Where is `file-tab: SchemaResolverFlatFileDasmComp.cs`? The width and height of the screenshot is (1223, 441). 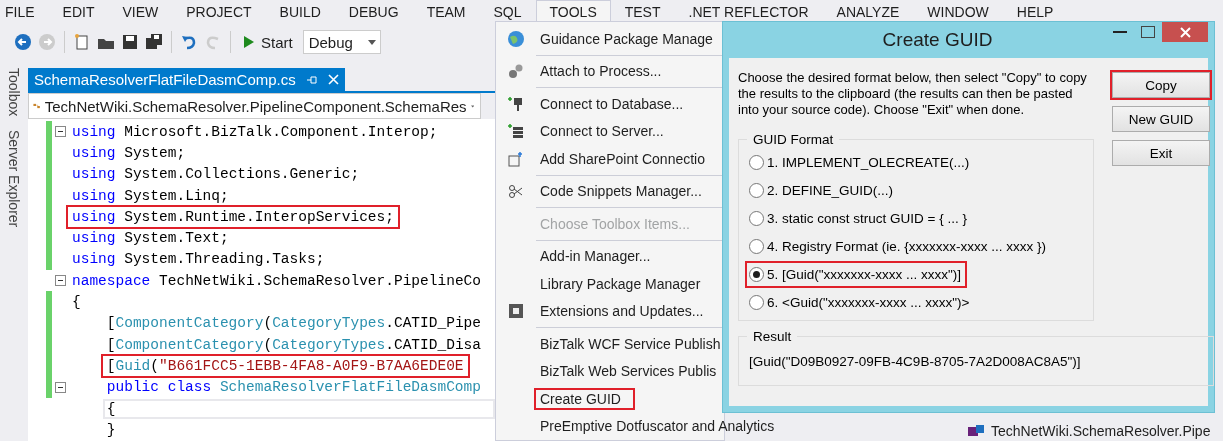 file-tab: SchemaResolverFlatFileDasmComp.cs is located at coordinates (186, 79).